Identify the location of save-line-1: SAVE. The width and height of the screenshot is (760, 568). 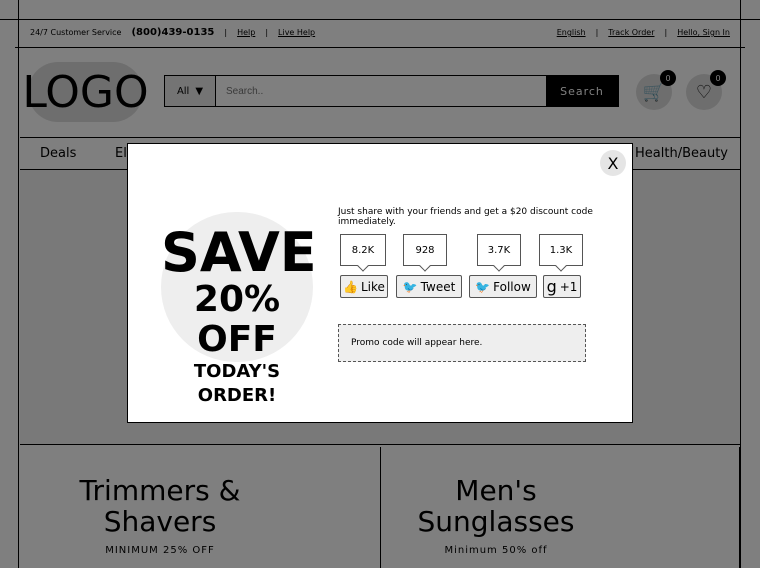
(239, 252).